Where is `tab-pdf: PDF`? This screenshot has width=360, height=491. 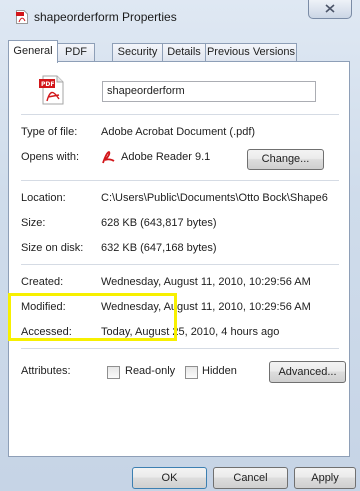
tab-pdf: PDF is located at coordinates (76, 52).